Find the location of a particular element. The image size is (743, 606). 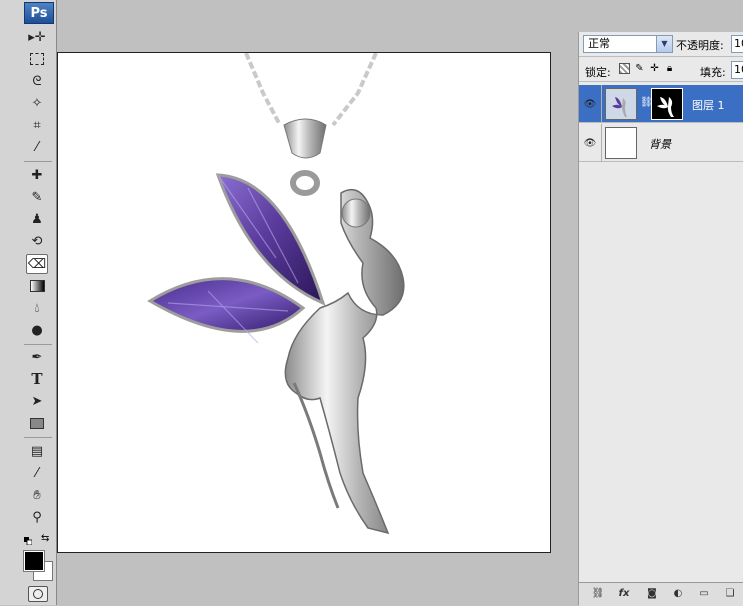

lock-position-icon: ✛ is located at coordinates (654, 68).